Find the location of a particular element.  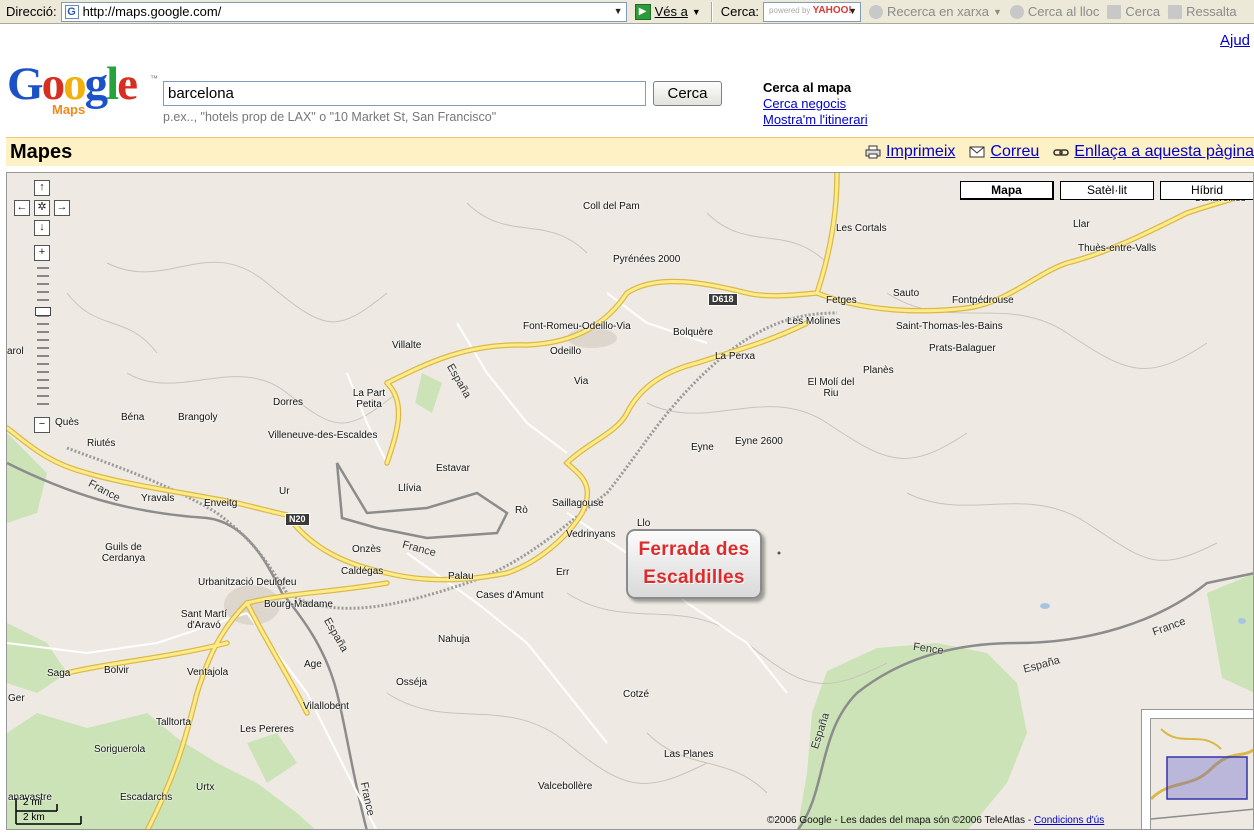

permalink-action: Enllaça a aquesta pàgina is located at coordinates (1153, 152).